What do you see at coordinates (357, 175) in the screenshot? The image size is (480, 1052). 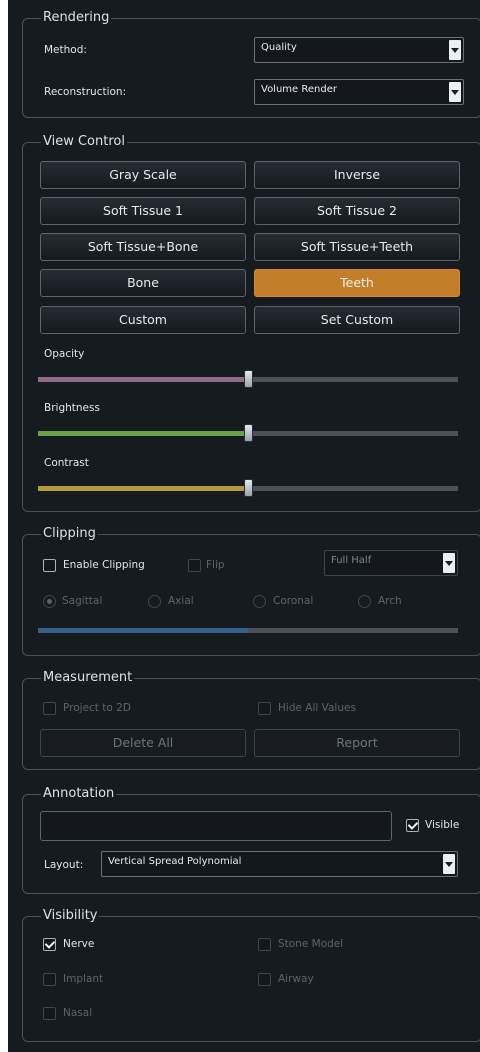 I see `inverse-button: Inverse` at bounding box center [357, 175].